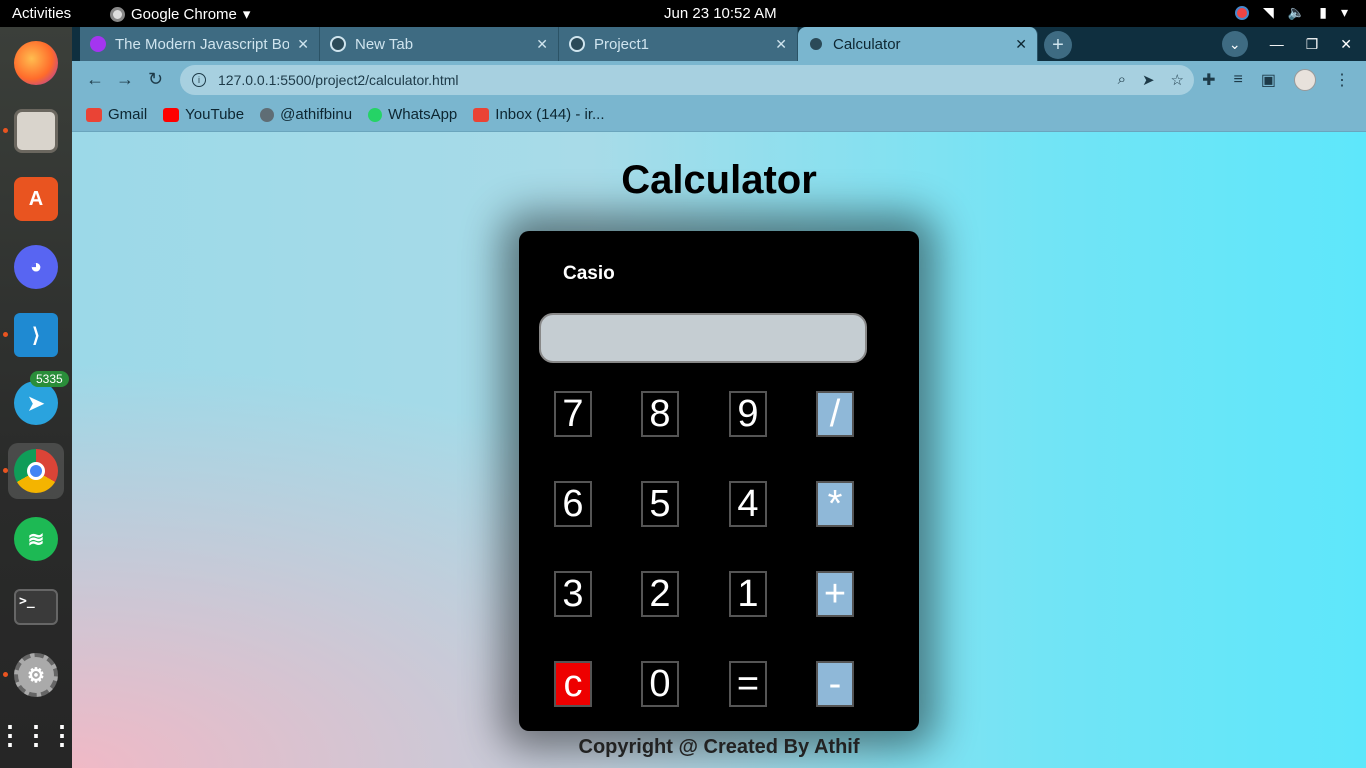  Describe the element at coordinates (589, 273) in the screenshot. I see `calculator-brand: Casio` at that location.